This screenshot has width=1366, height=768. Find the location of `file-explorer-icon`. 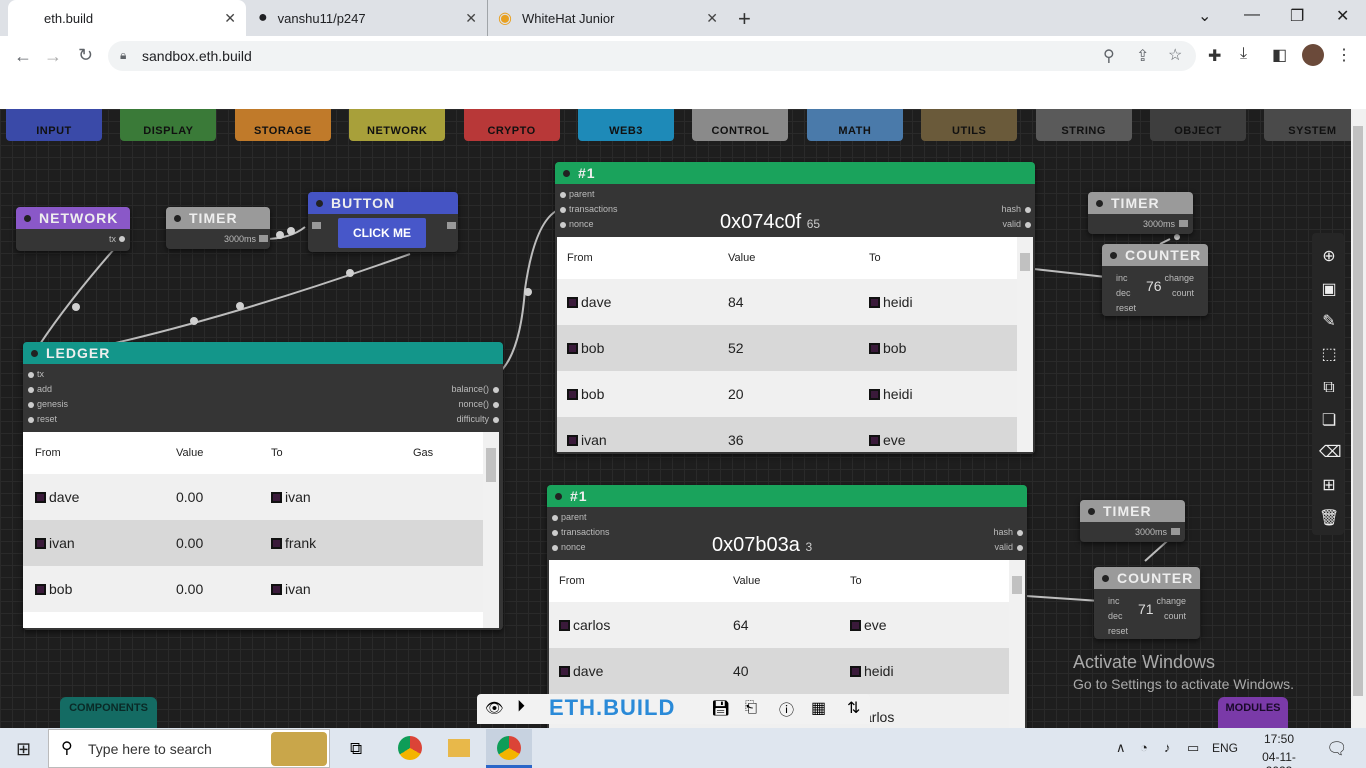

file-explorer-icon is located at coordinates (459, 748).